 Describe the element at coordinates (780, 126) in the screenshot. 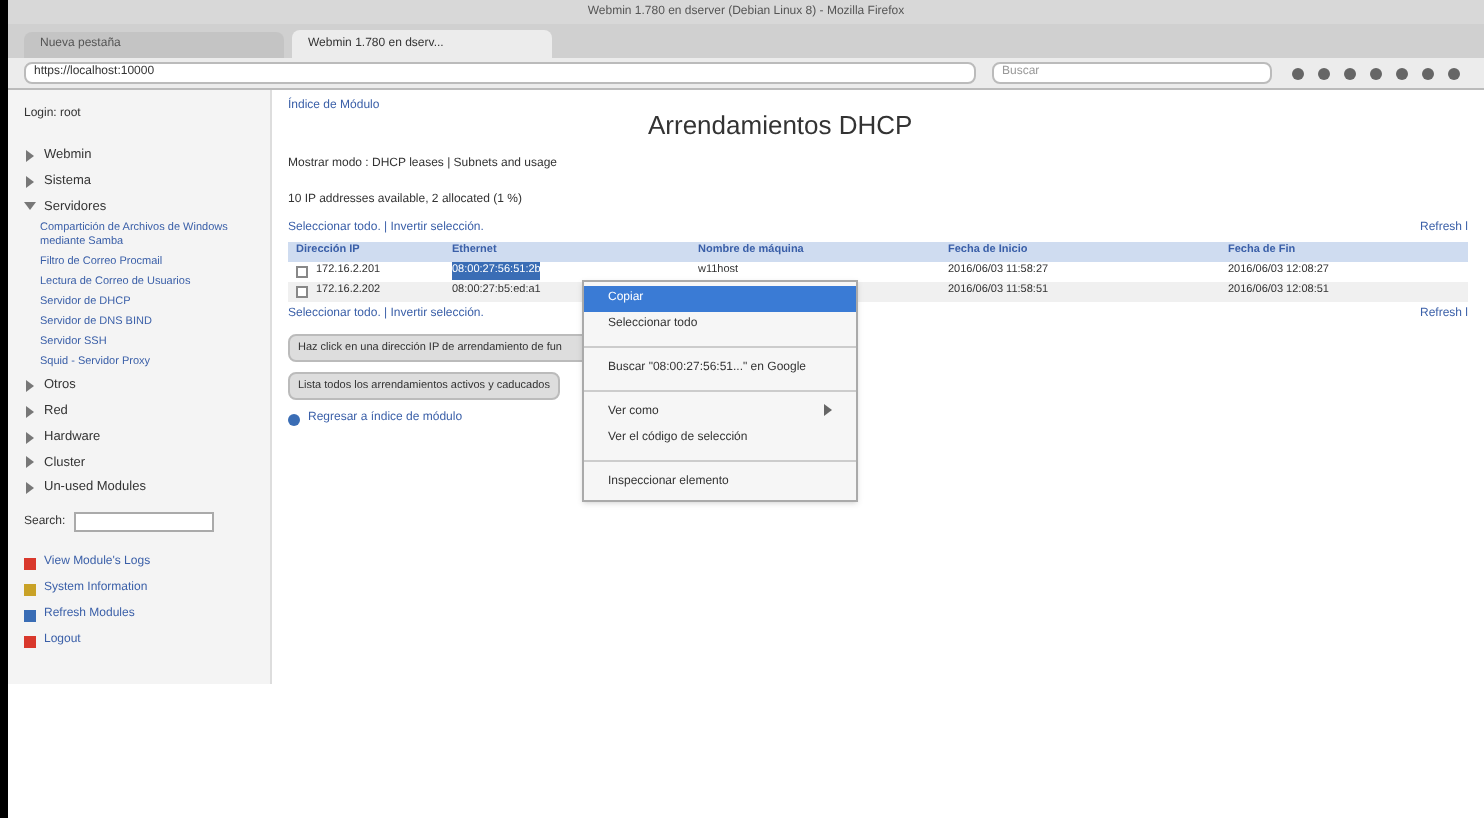

I see `page-title: Arrendamientos DHCP` at that location.